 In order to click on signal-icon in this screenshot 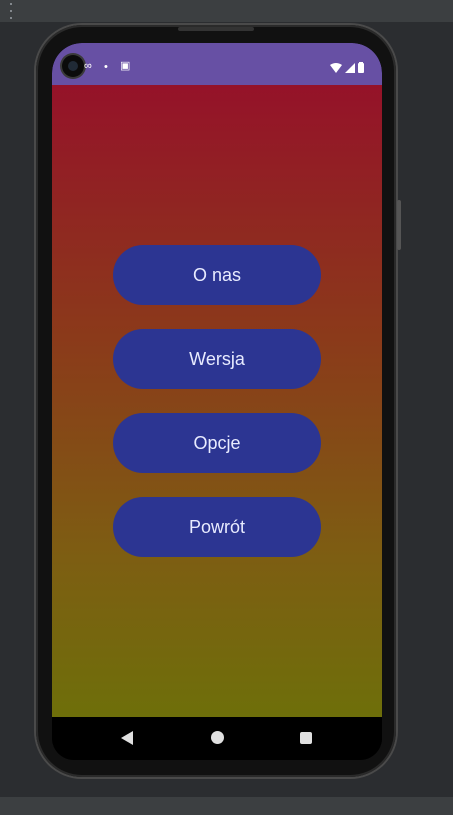, I will do `click(350, 67)`.